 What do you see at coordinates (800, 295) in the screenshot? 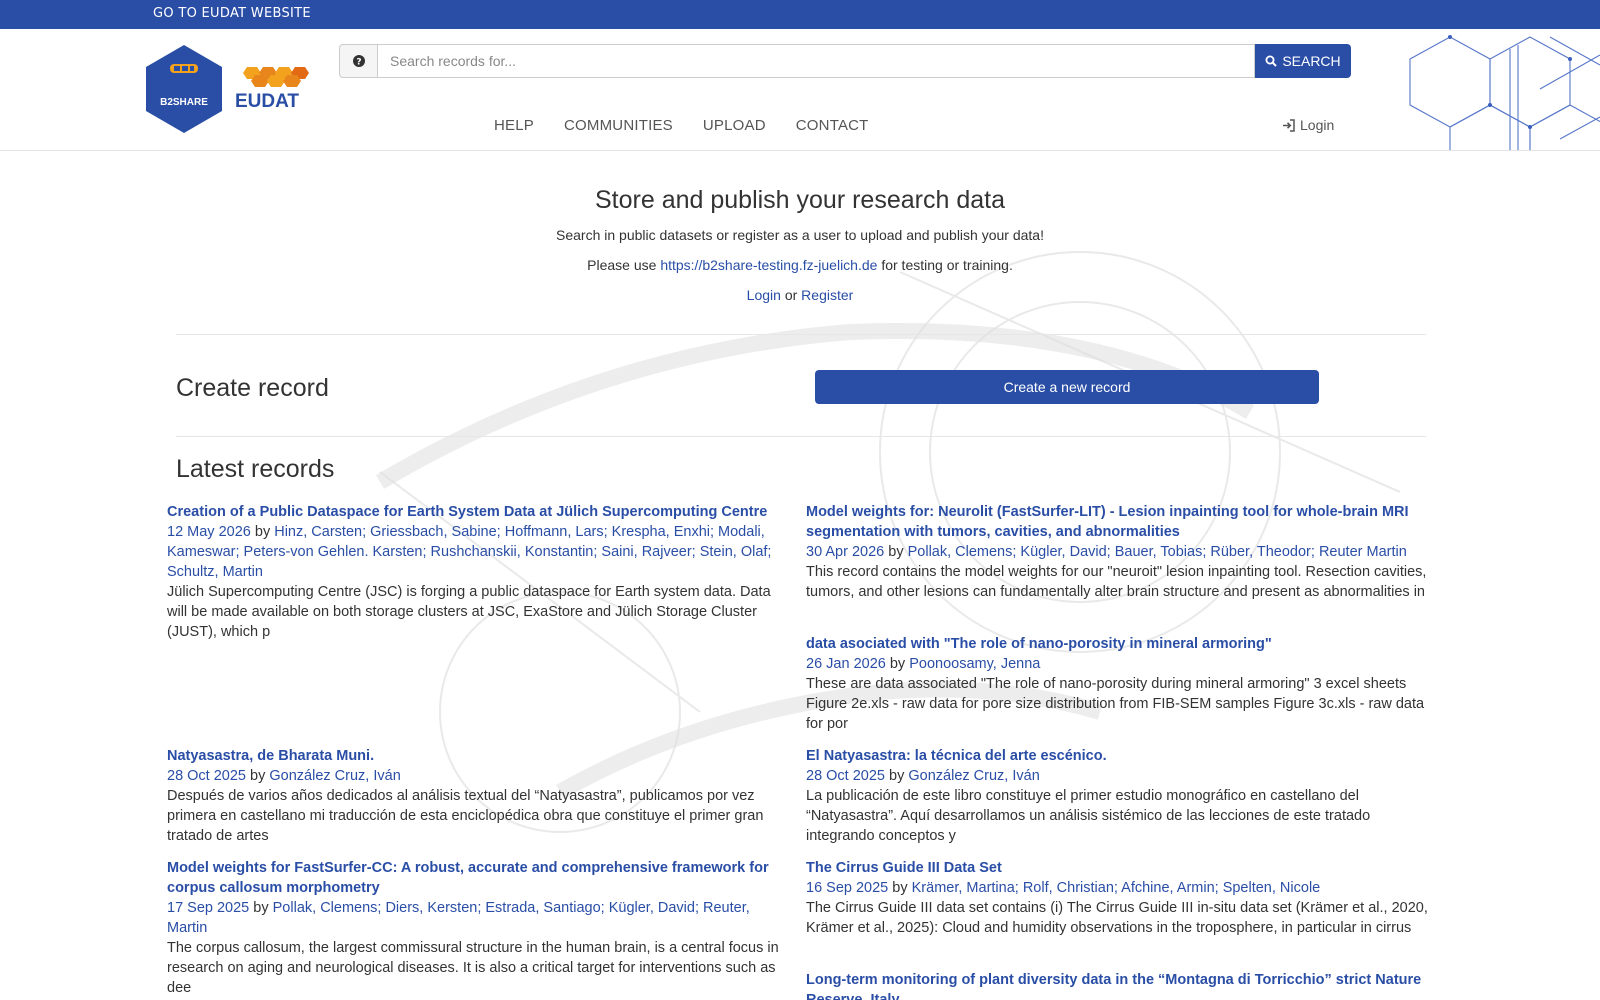
I see `auth-links: Login or Register` at bounding box center [800, 295].